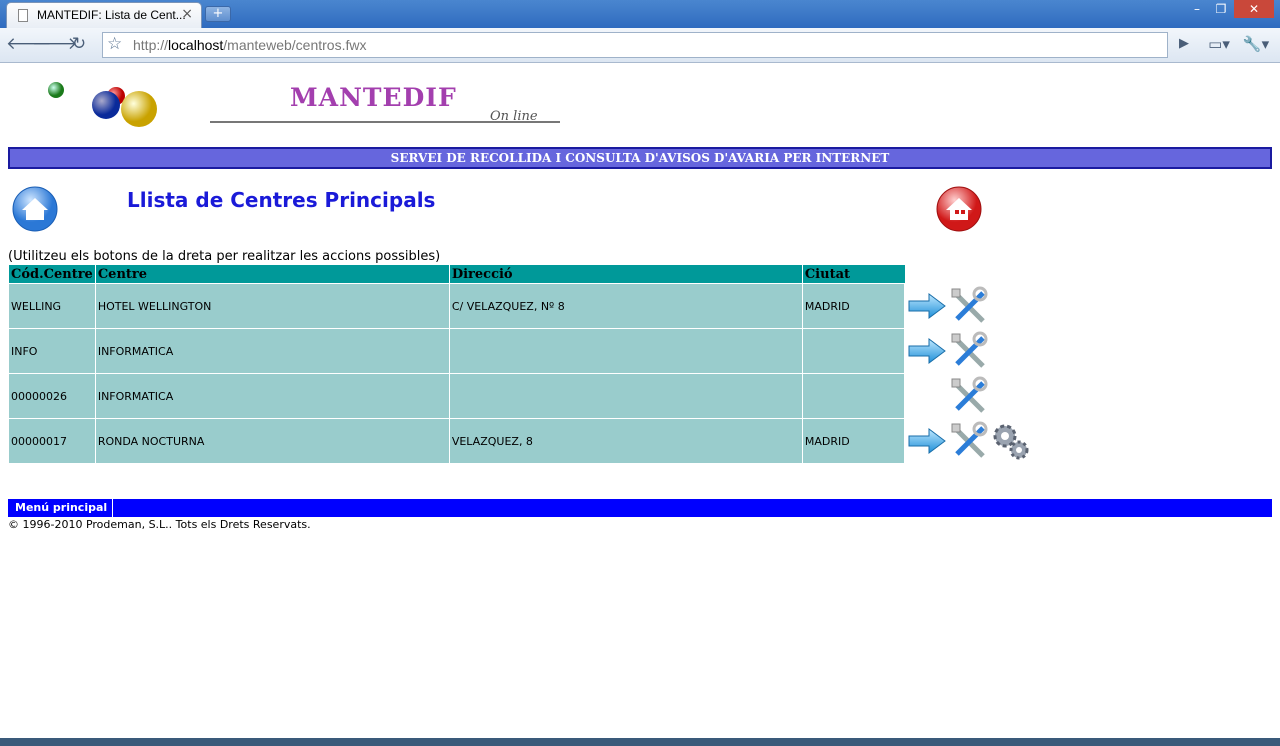  What do you see at coordinates (102, 104) in the screenshot?
I see `logo-balls-icon` at bounding box center [102, 104].